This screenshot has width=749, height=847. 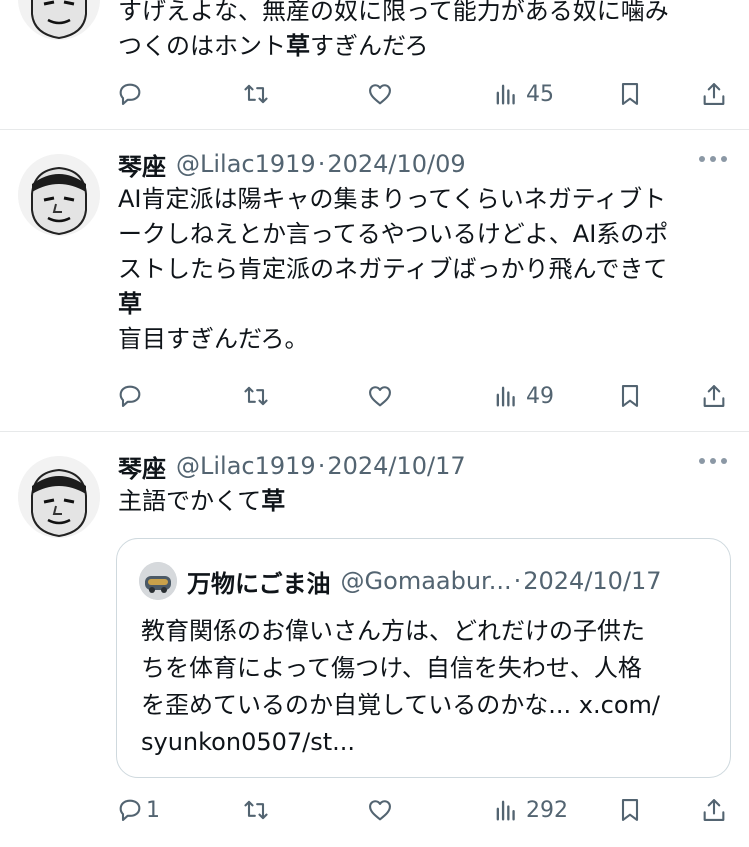 What do you see at coordinates (396, 466) in the screenshot?
I see `tweet-date: 2024/10/17` at bounding box center [396, 466].